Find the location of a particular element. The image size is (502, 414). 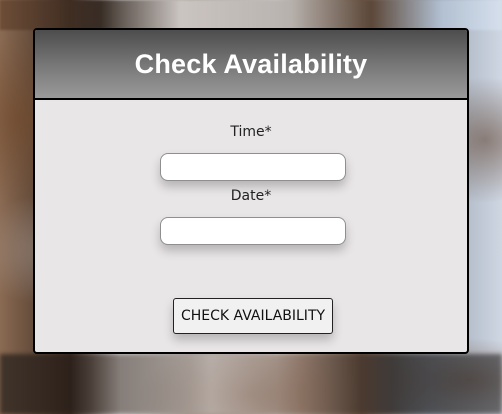

modal-header: Check Availability is located at coordinates (251, 65).